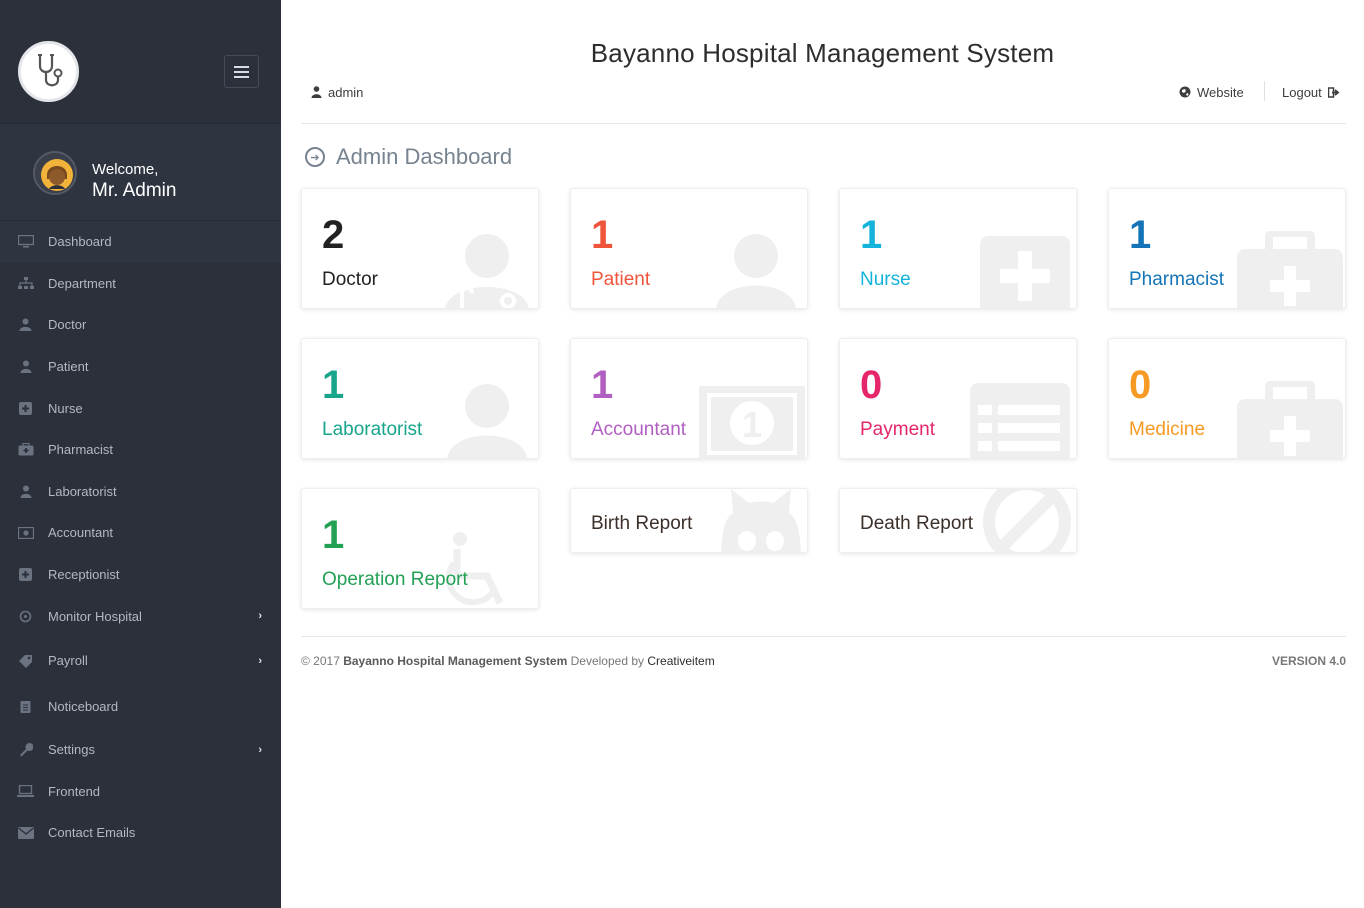 This screenshot has width=1364, height=908. What do you see at coordinates (320, 661) in the screenshot?
I see `copyright-year: © 2017` at bounding box center [320, 661].